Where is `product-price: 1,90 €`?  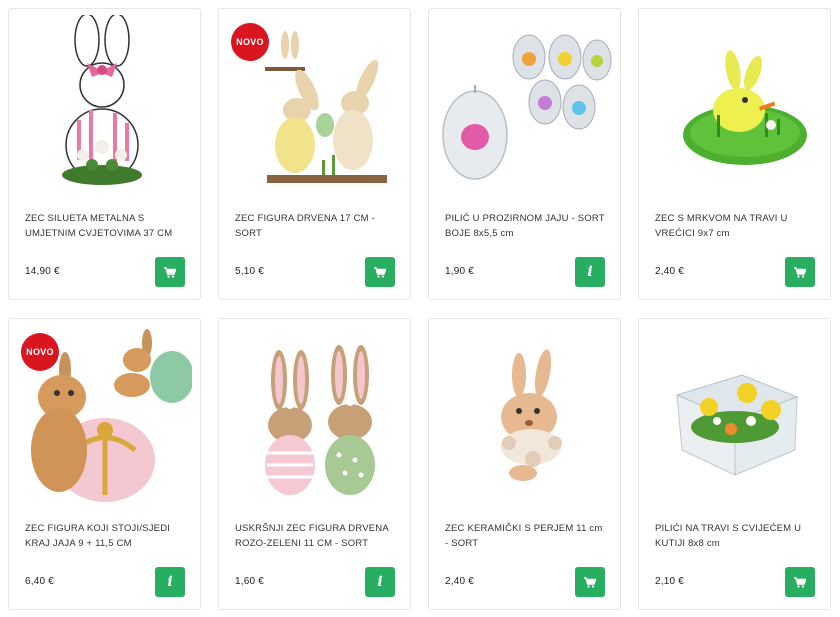
product-price: 1,90 € is located at coordinates (460, 271).